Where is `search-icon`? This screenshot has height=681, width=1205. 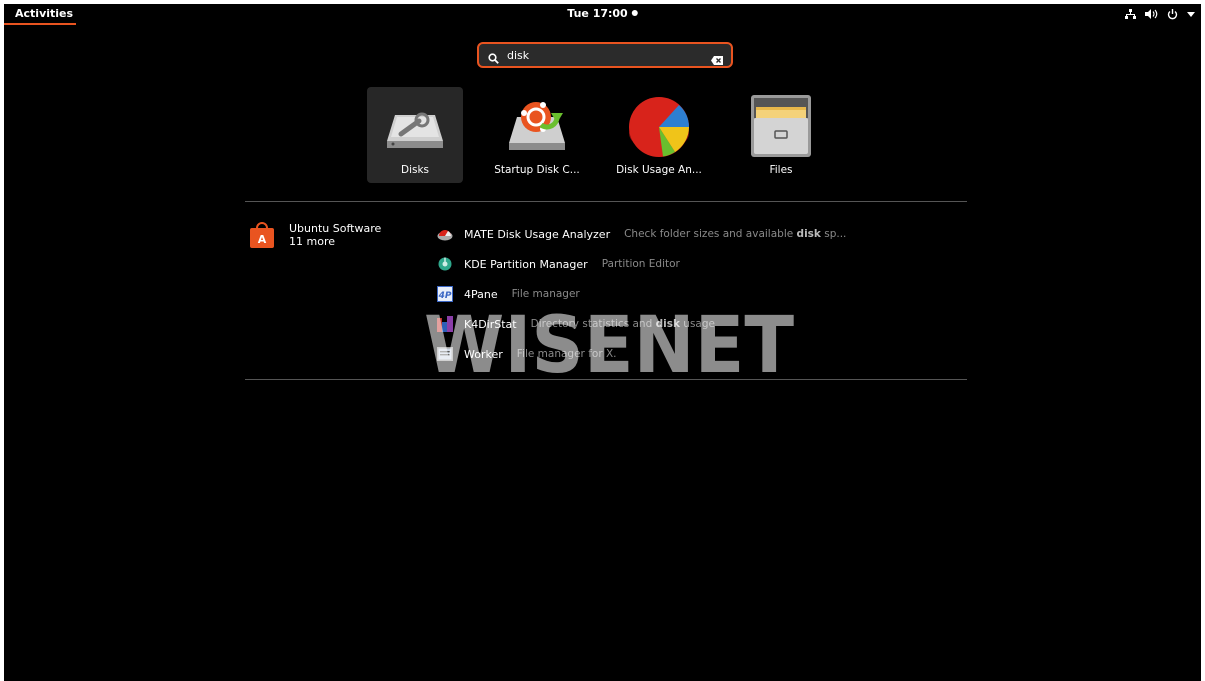
search-icon is located at coordinates (493, 58).